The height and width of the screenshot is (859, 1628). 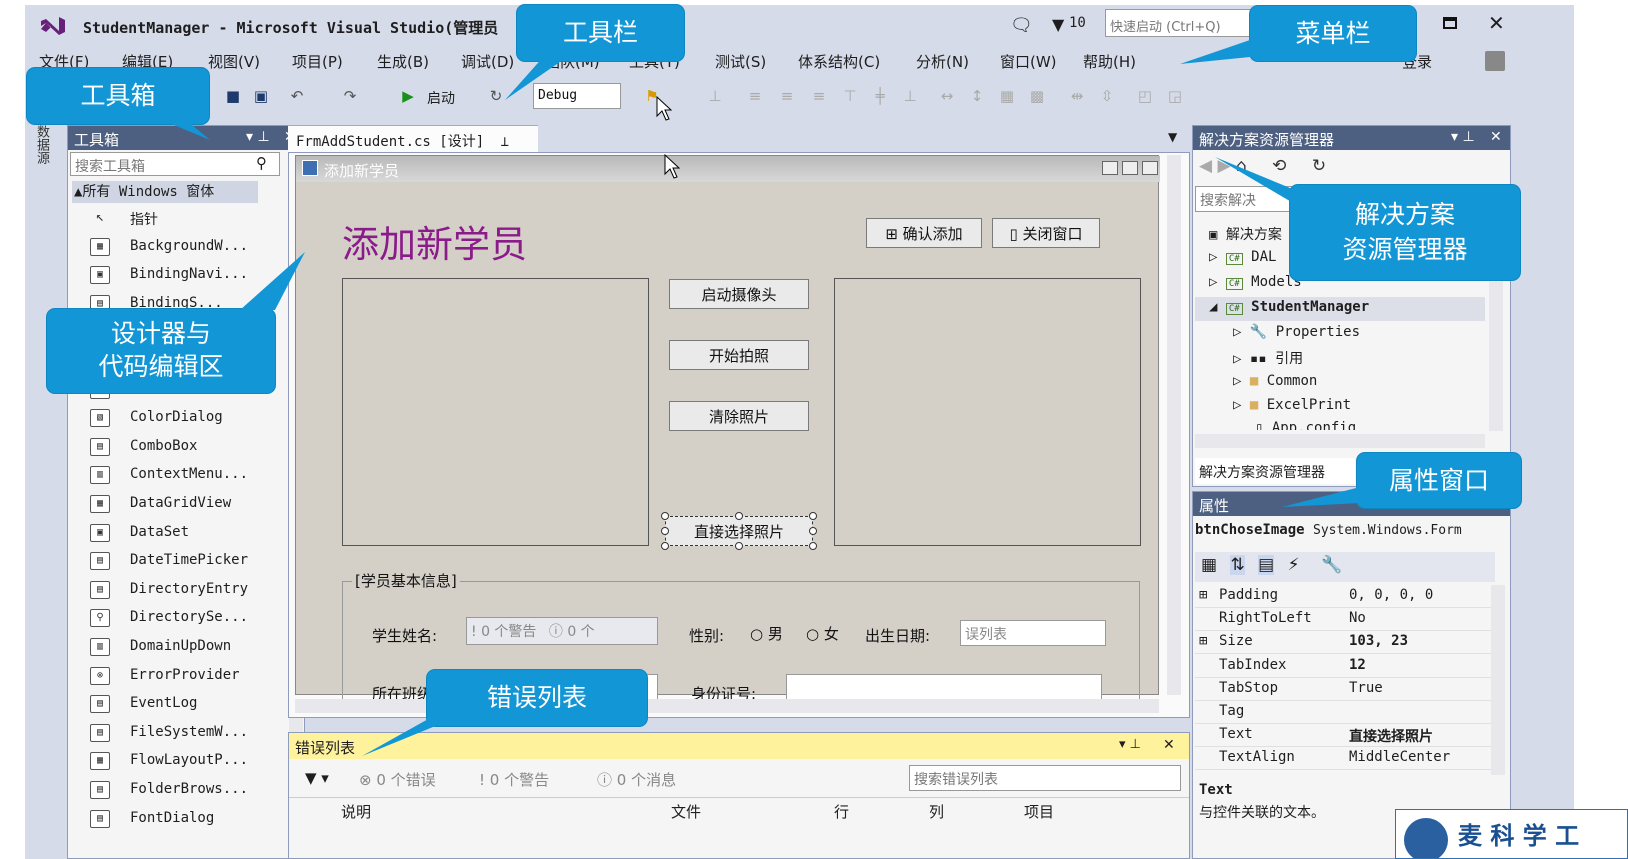 I want to click on solution-hscroll, so click(x=1340, y=441).